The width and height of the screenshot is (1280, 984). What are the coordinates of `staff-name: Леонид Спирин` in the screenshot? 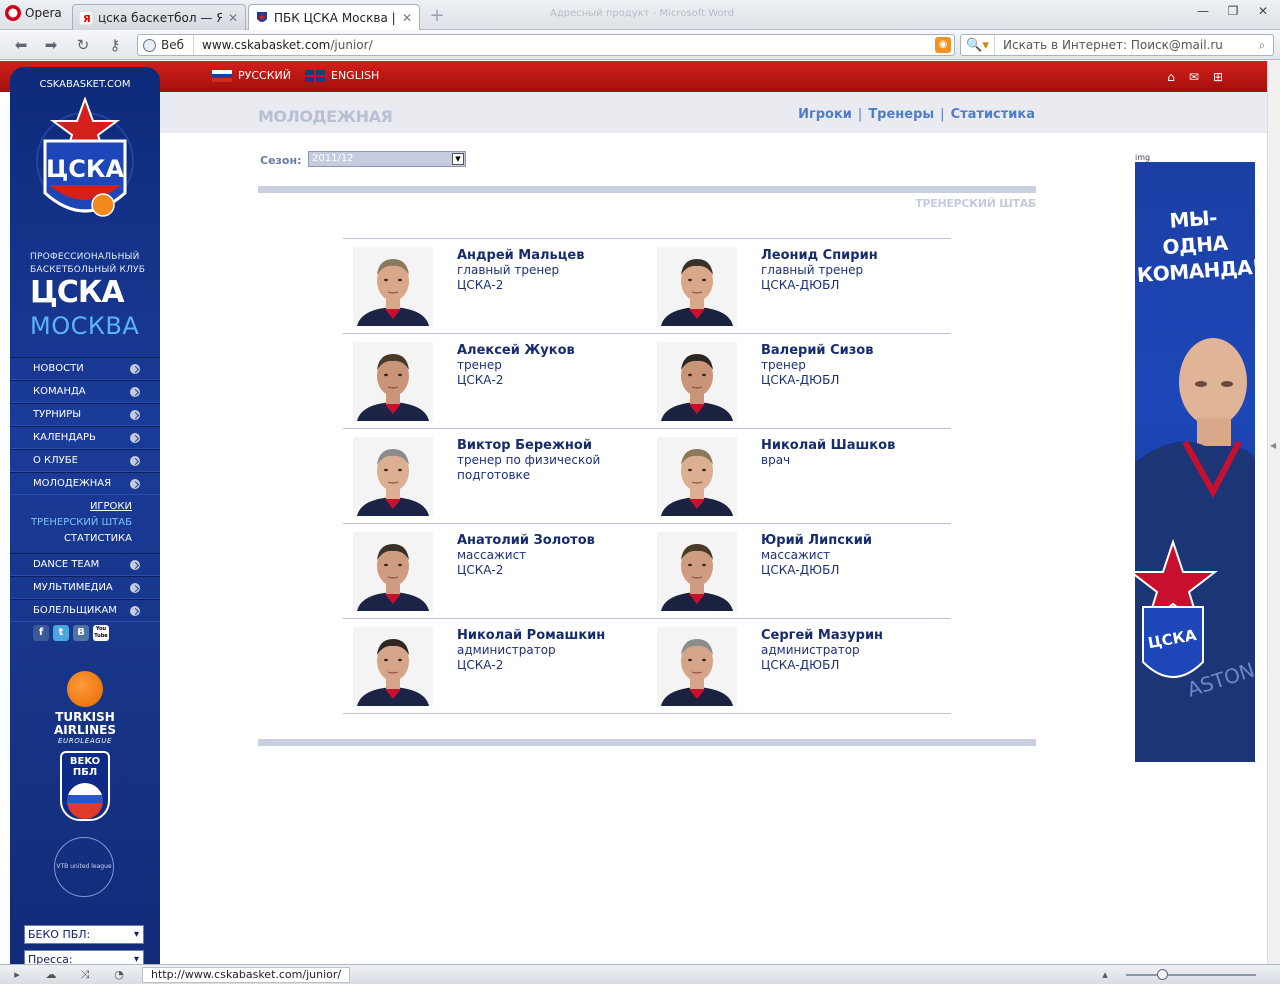 It's located at (856, 255).